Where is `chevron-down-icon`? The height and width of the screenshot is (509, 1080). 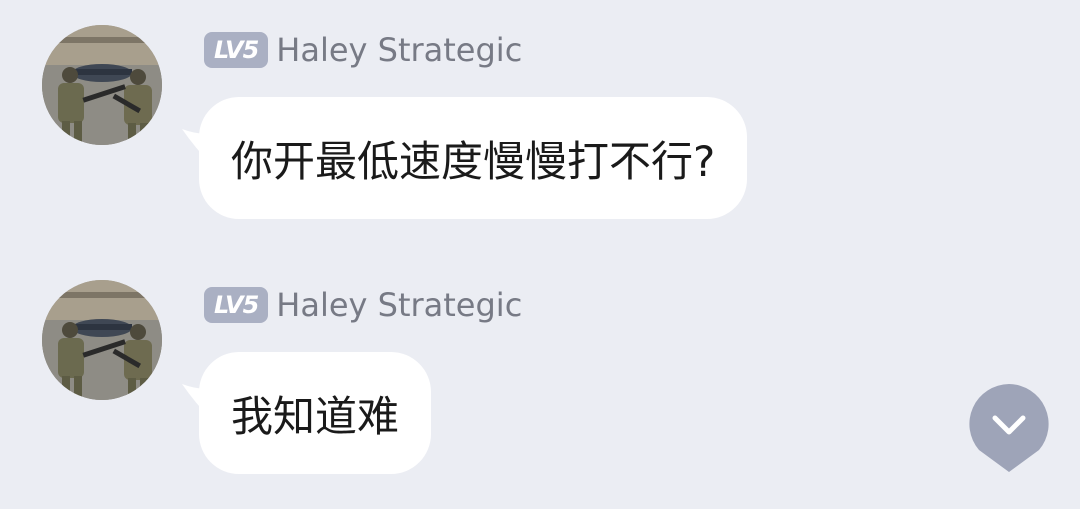
chevron-down-icon is located at coordinates (1009, 428).